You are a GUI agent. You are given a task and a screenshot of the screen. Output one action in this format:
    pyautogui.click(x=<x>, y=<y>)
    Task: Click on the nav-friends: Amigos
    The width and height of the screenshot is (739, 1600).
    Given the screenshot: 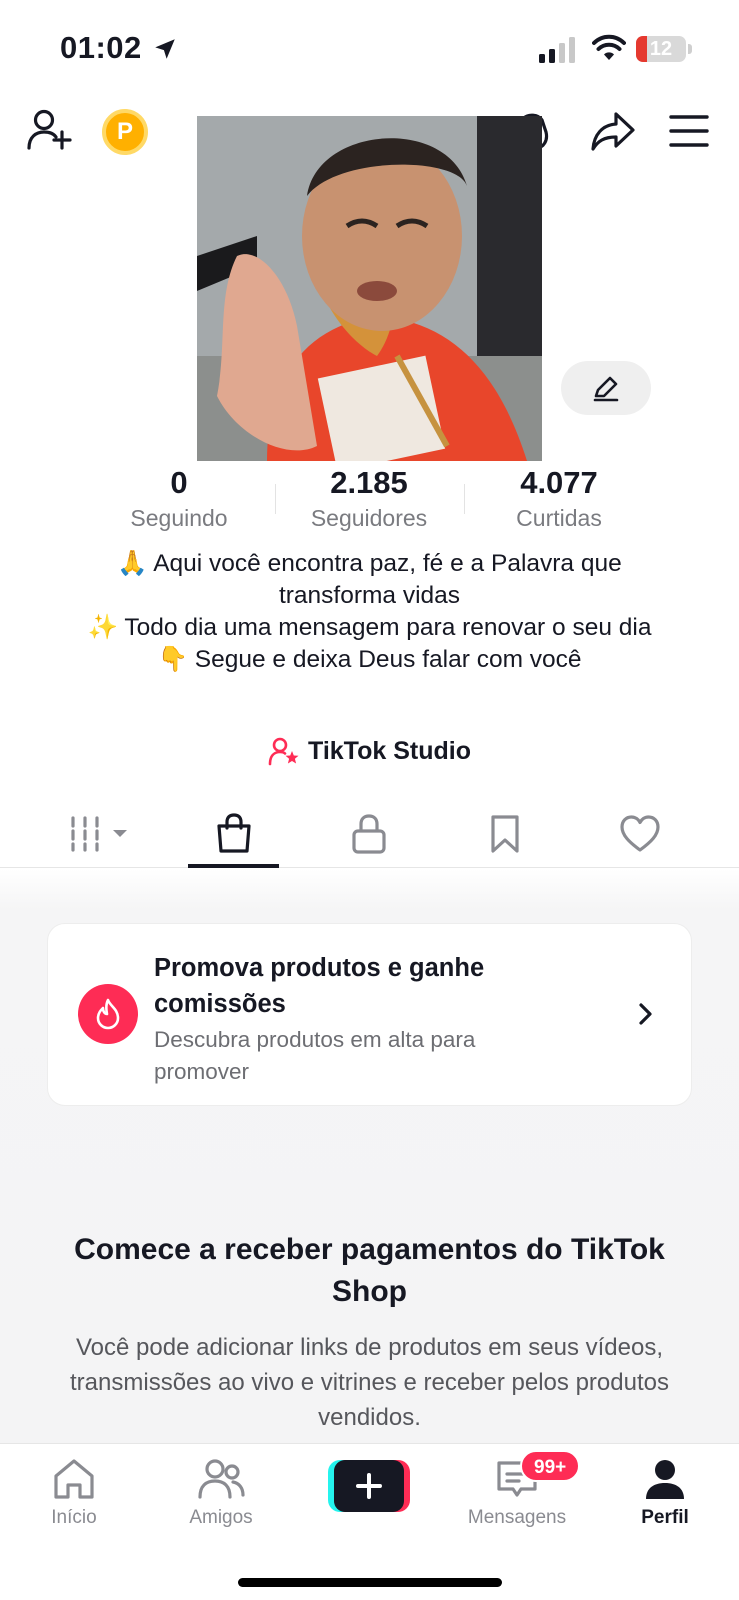 What is the action you would take?
    pyautogui.click(x=221, y=1493)
    